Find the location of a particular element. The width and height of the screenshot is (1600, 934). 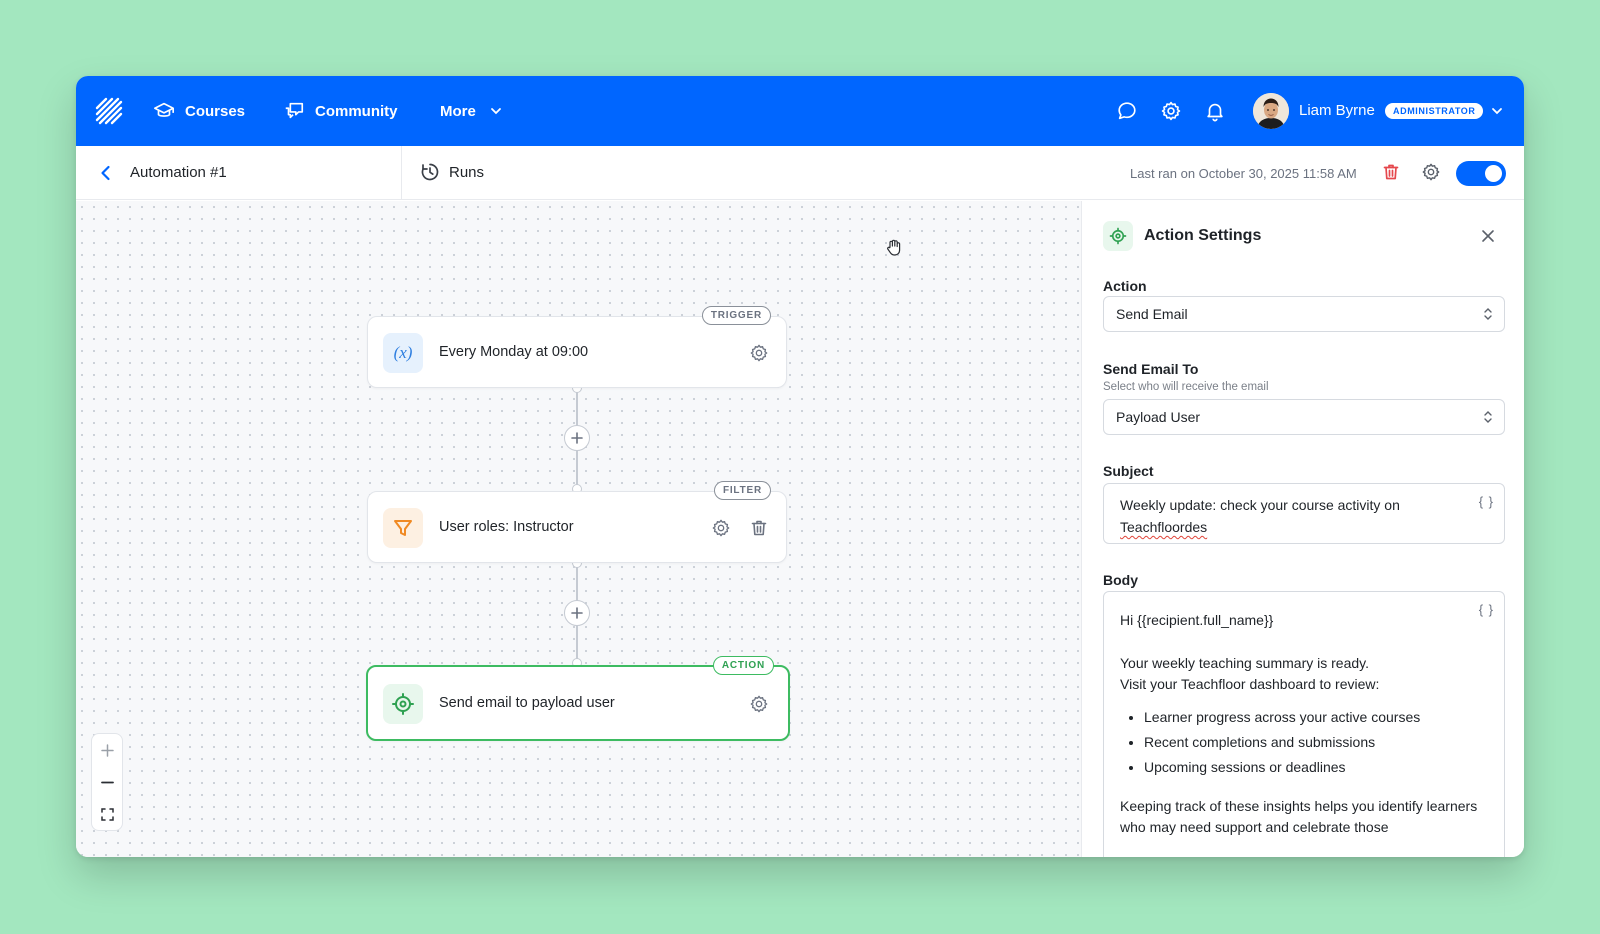

node-icon-box: (x) is located at coordinates (403, 353).